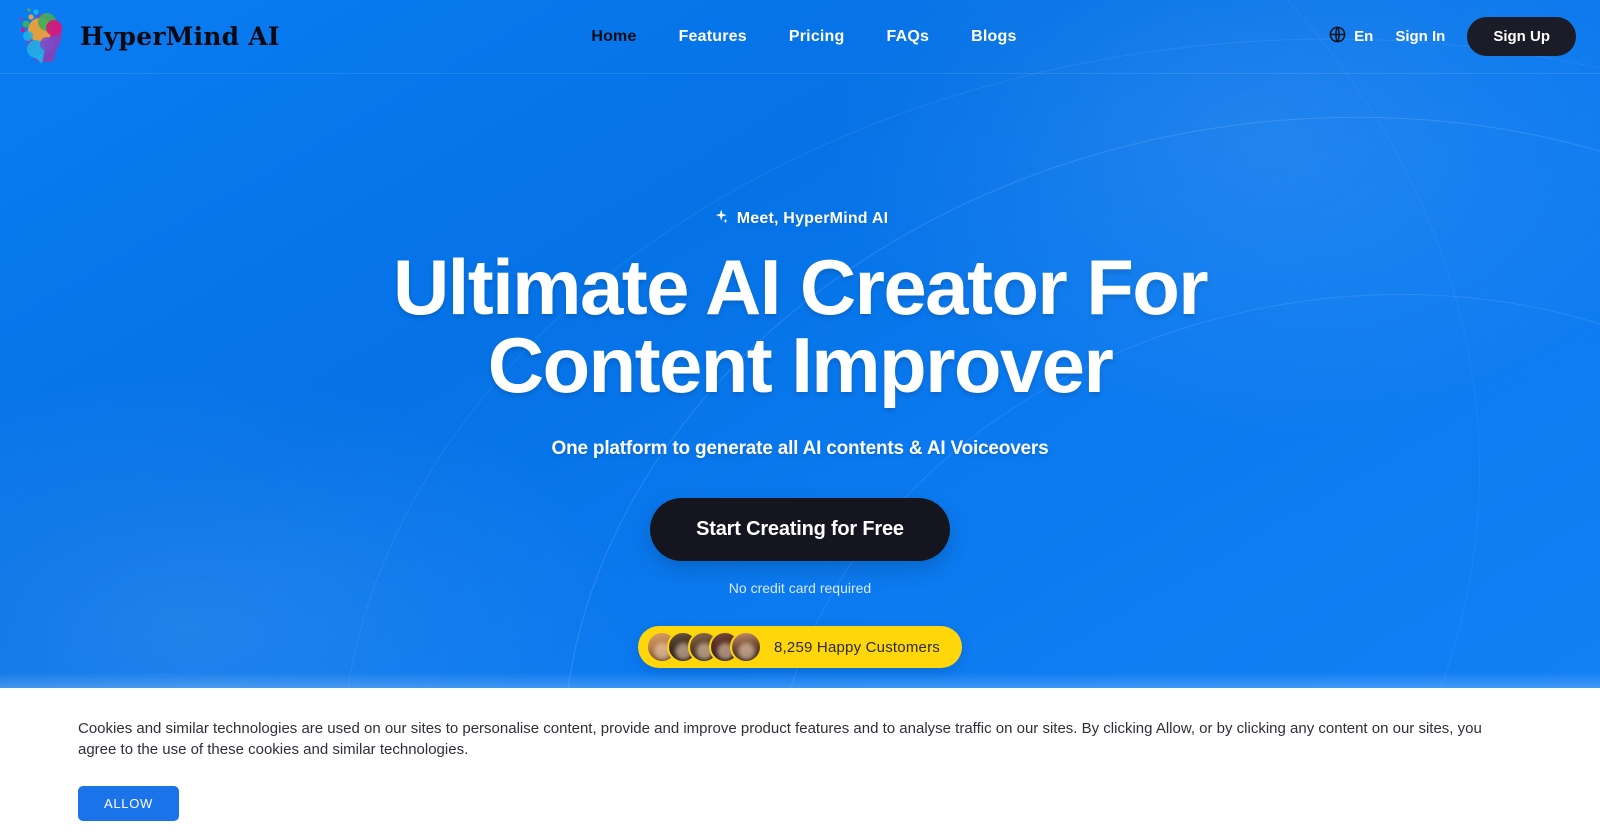 The width and height of the screenshot is (1600, 834). I want to click on globe-icon, so click(1337, 37).